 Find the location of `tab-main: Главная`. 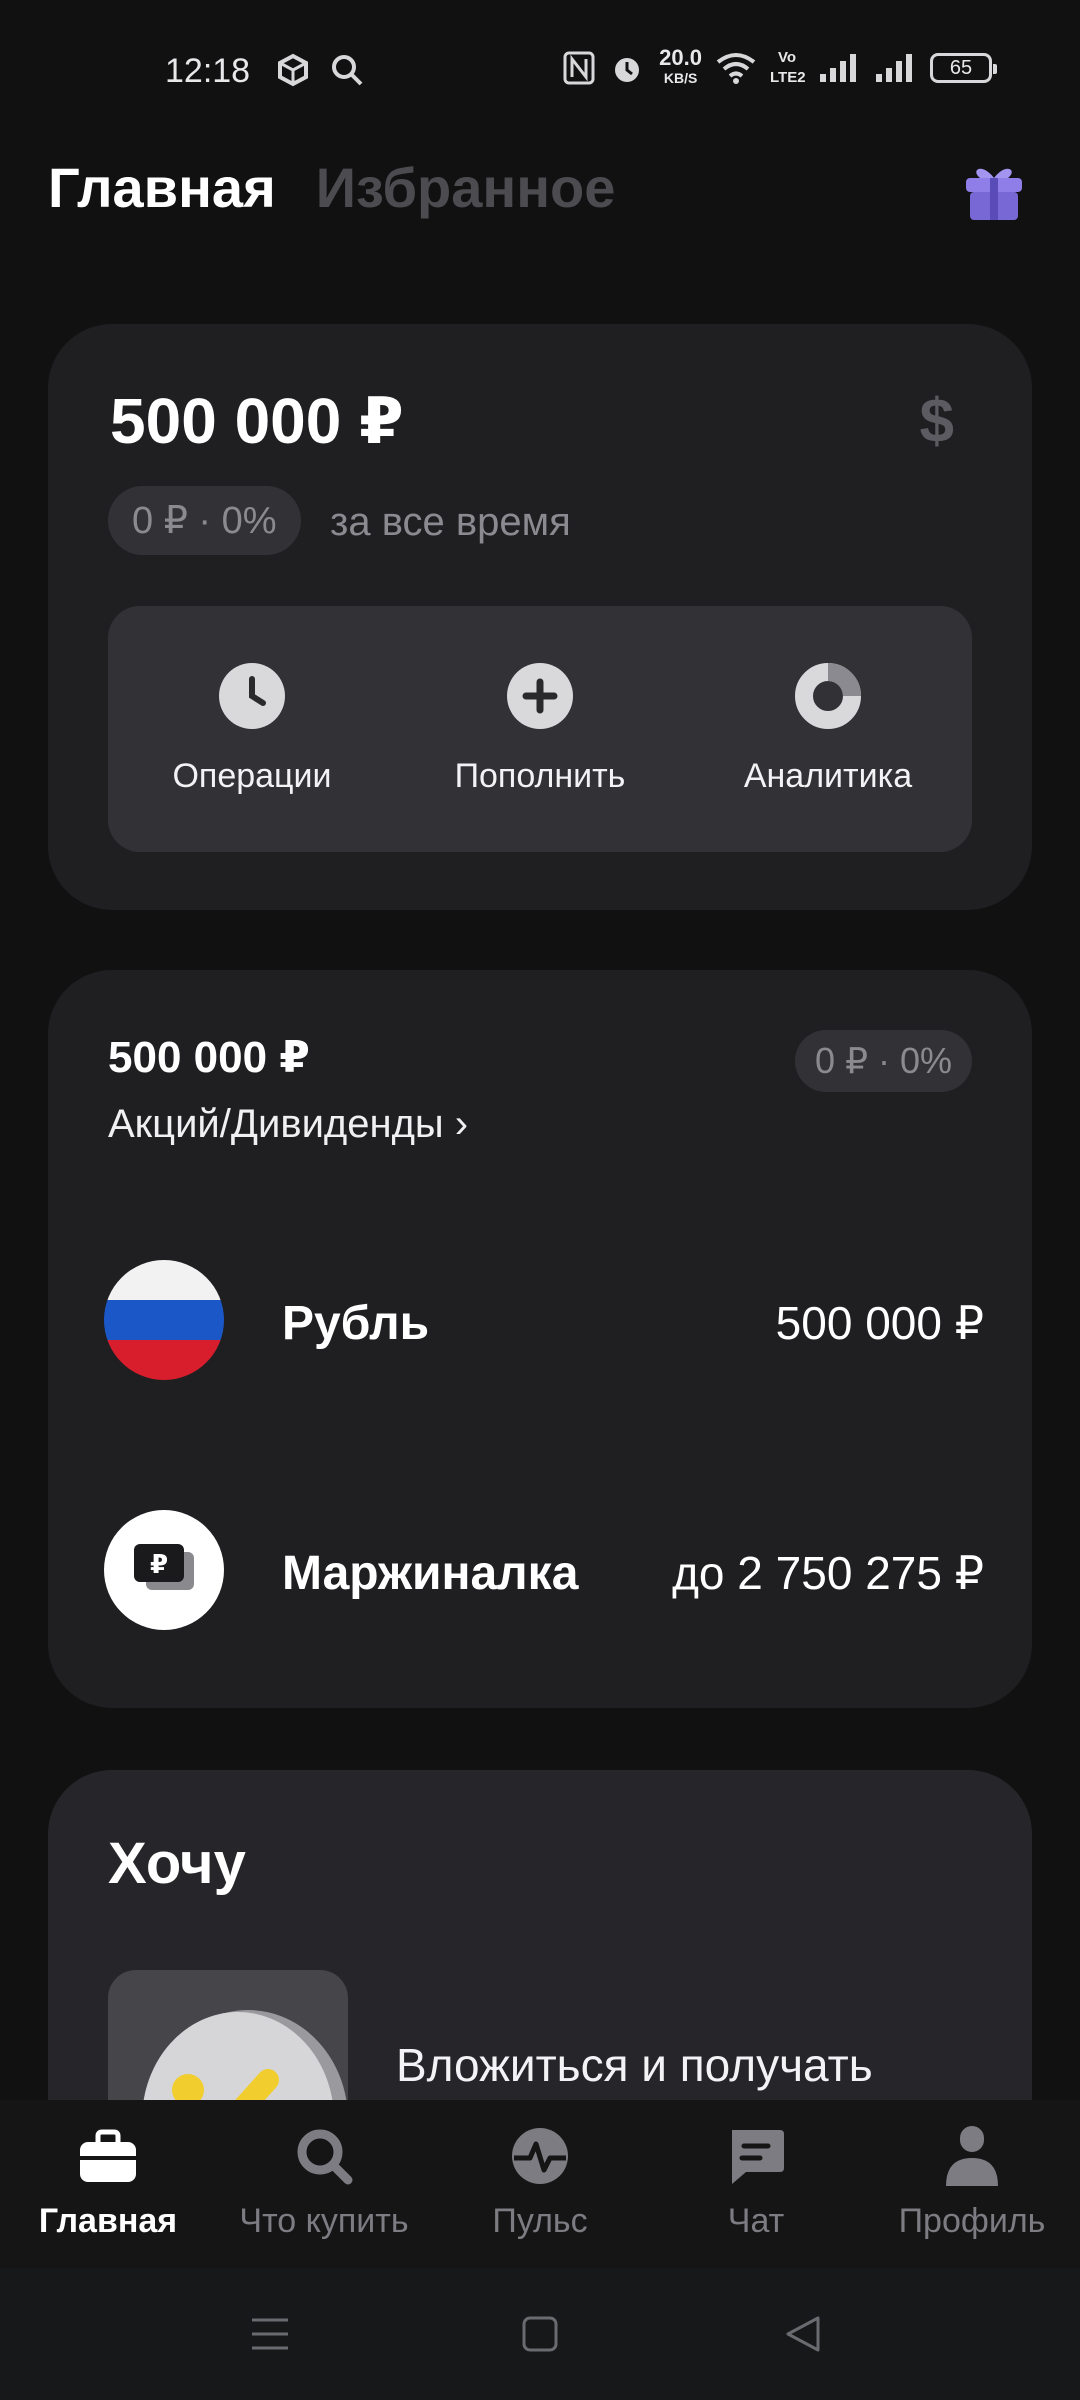

tab-main: Главная is located at coordinates (162, 187).